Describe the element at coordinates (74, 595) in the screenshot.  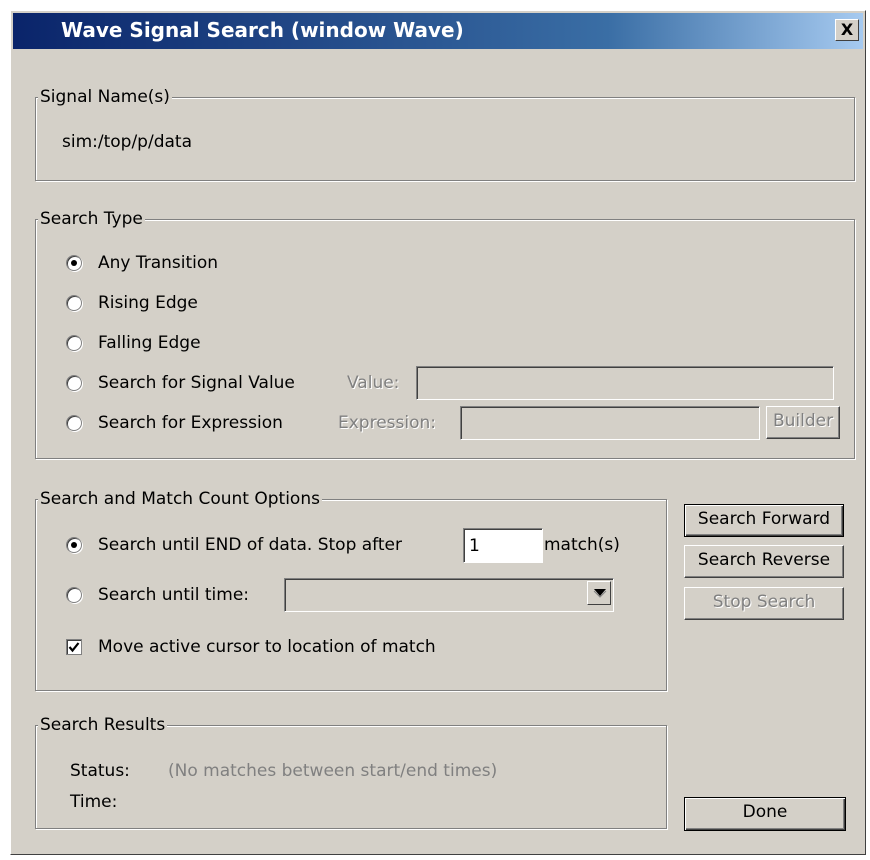
I see `radio-until-time` at that location.